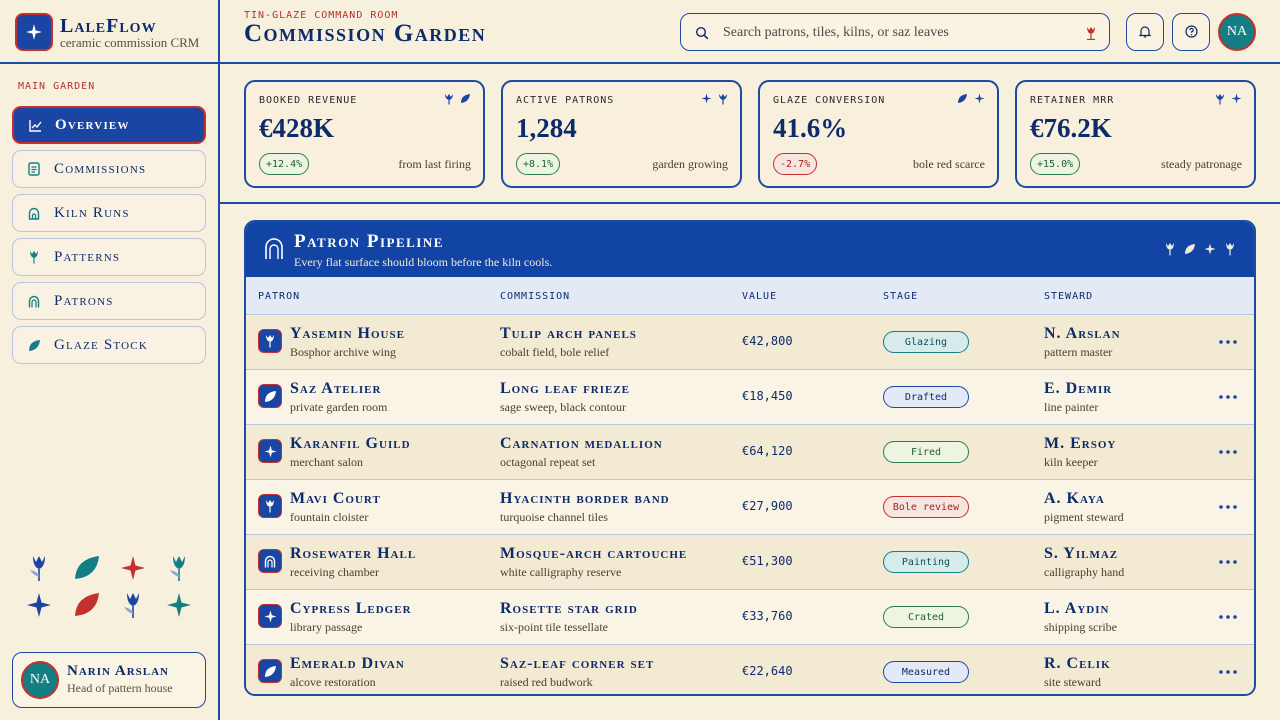 This screenshot has height=720, width=1280. What do you see at coordinates (329, 517) in the screenshot?
I see `patron-note: fountain cloister` at bounding box center [329, 517].